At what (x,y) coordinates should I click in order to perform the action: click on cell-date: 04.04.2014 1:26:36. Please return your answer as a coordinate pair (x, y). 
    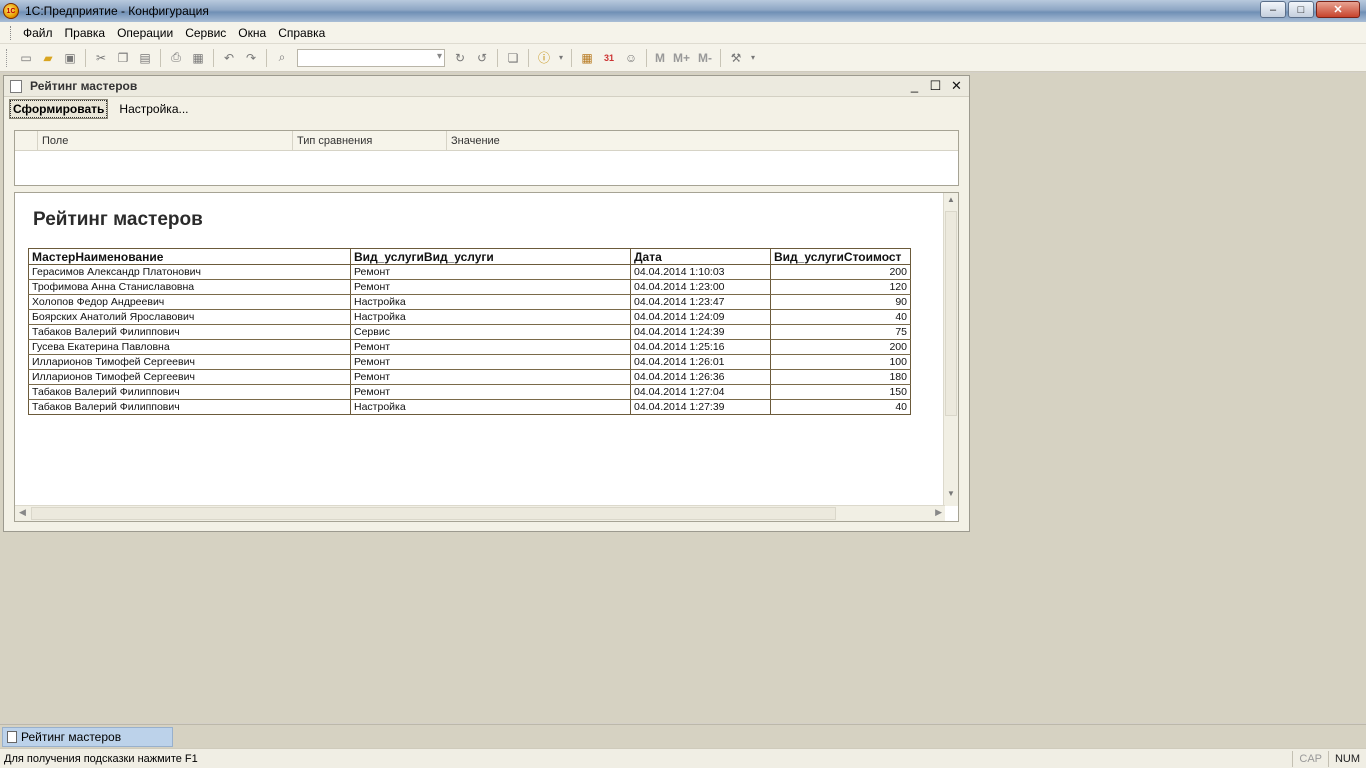
    Looking at the image, I should click on (700, 377).